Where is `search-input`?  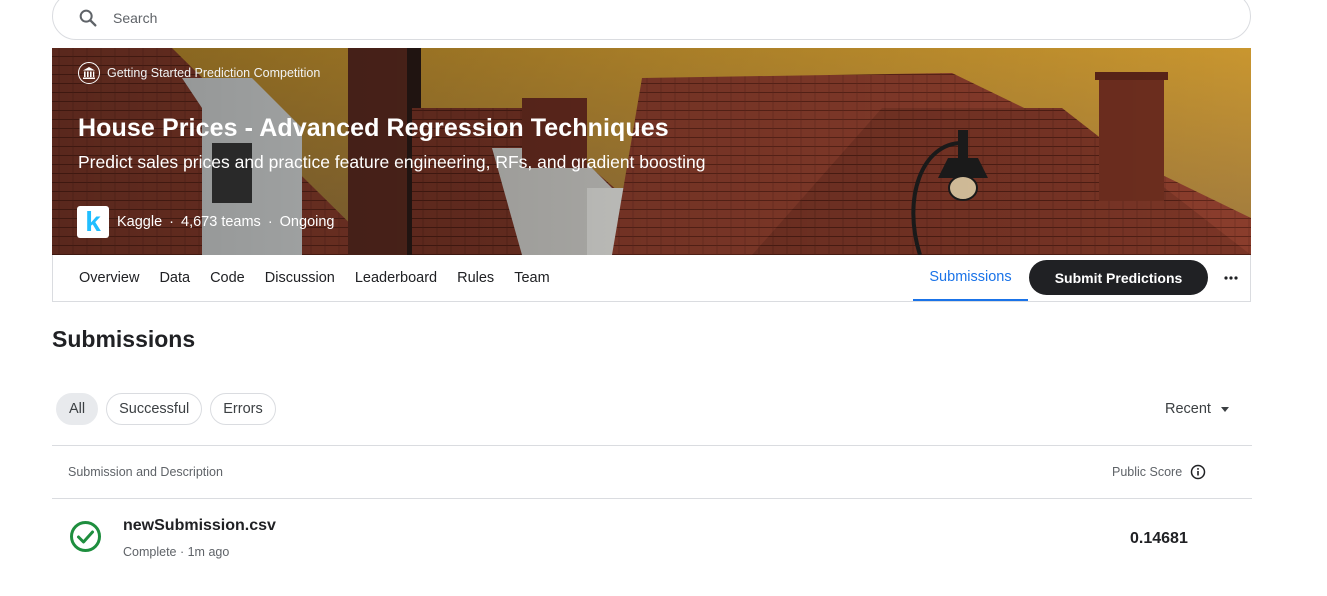 search-input is located at coordinates (413, 18).